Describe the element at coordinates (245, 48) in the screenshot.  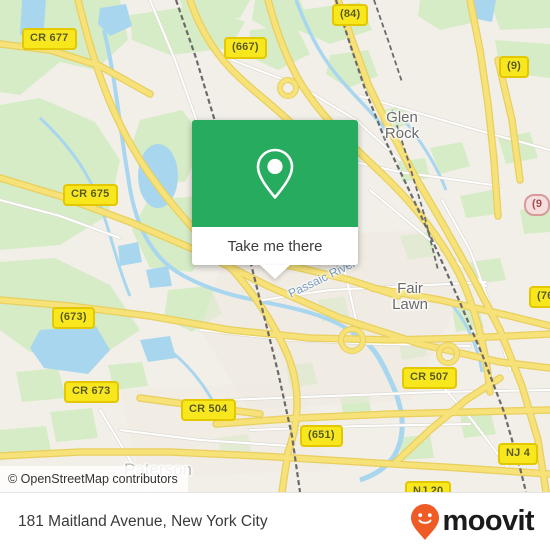
I see `road-shield-667: (667)` at that location.